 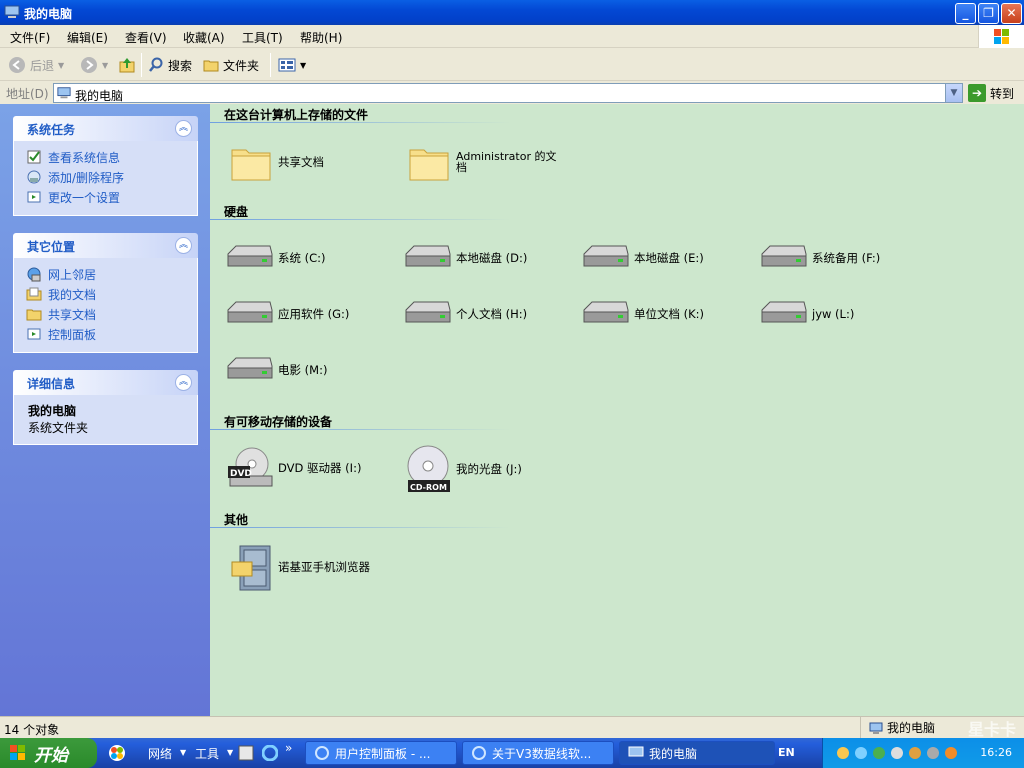 I want to click on menu-favorites: 收藏(A), so click(x=204, y=37).